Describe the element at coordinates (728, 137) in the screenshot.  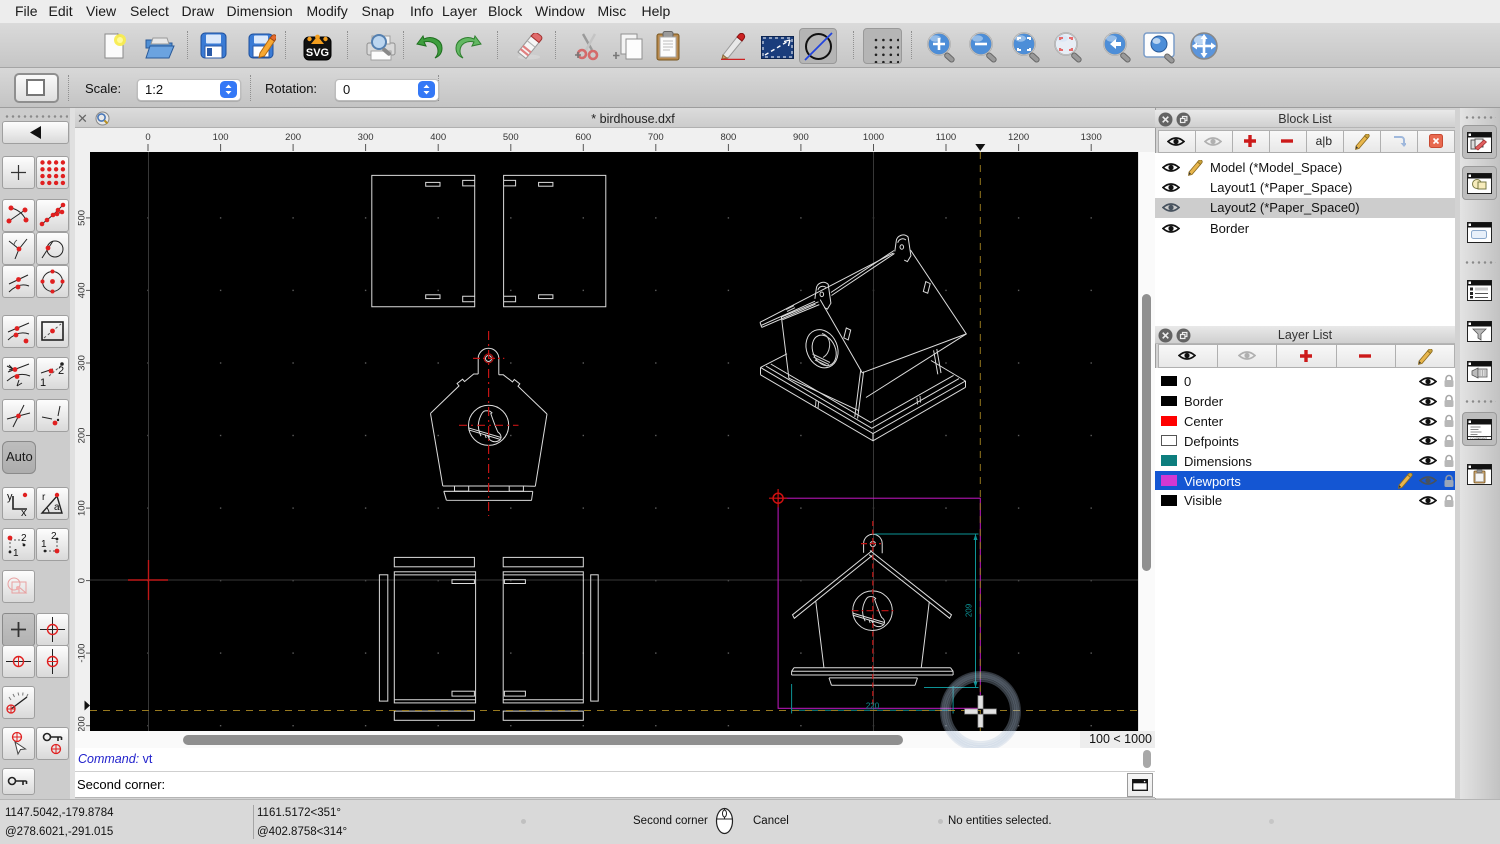
I see `svg-text: 800` at that location.